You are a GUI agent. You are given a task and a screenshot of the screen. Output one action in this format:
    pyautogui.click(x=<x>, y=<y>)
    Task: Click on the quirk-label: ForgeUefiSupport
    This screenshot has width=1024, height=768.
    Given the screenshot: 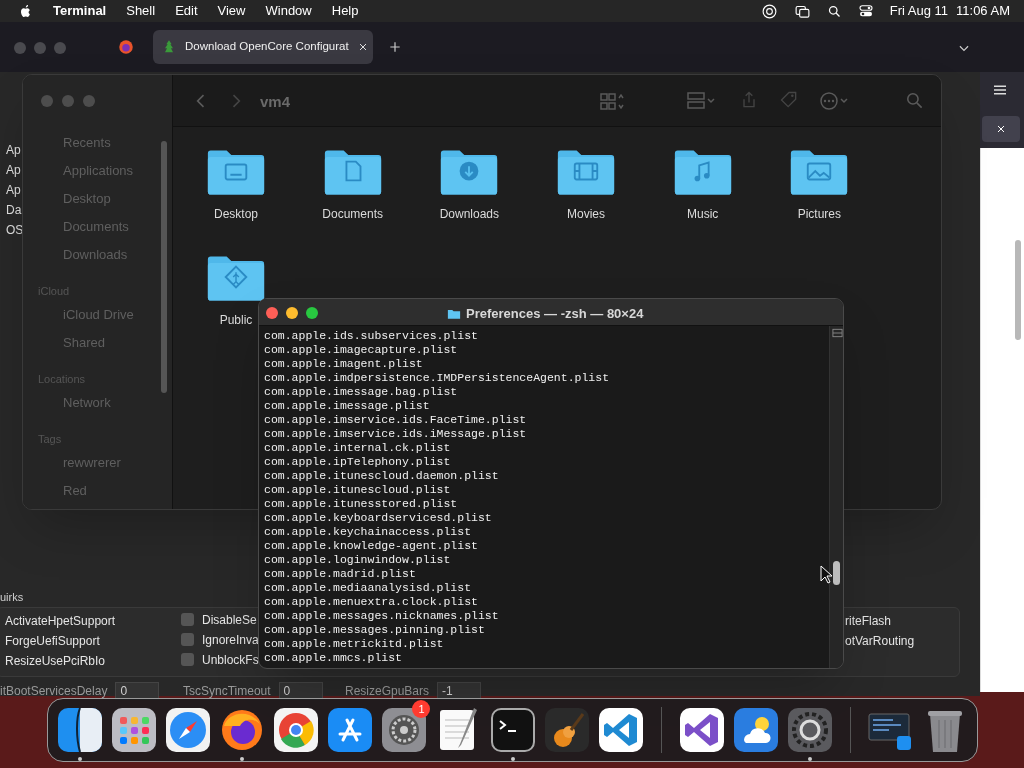 What is the action you would take?
    pyautogui.click(x=52, y=641)
    